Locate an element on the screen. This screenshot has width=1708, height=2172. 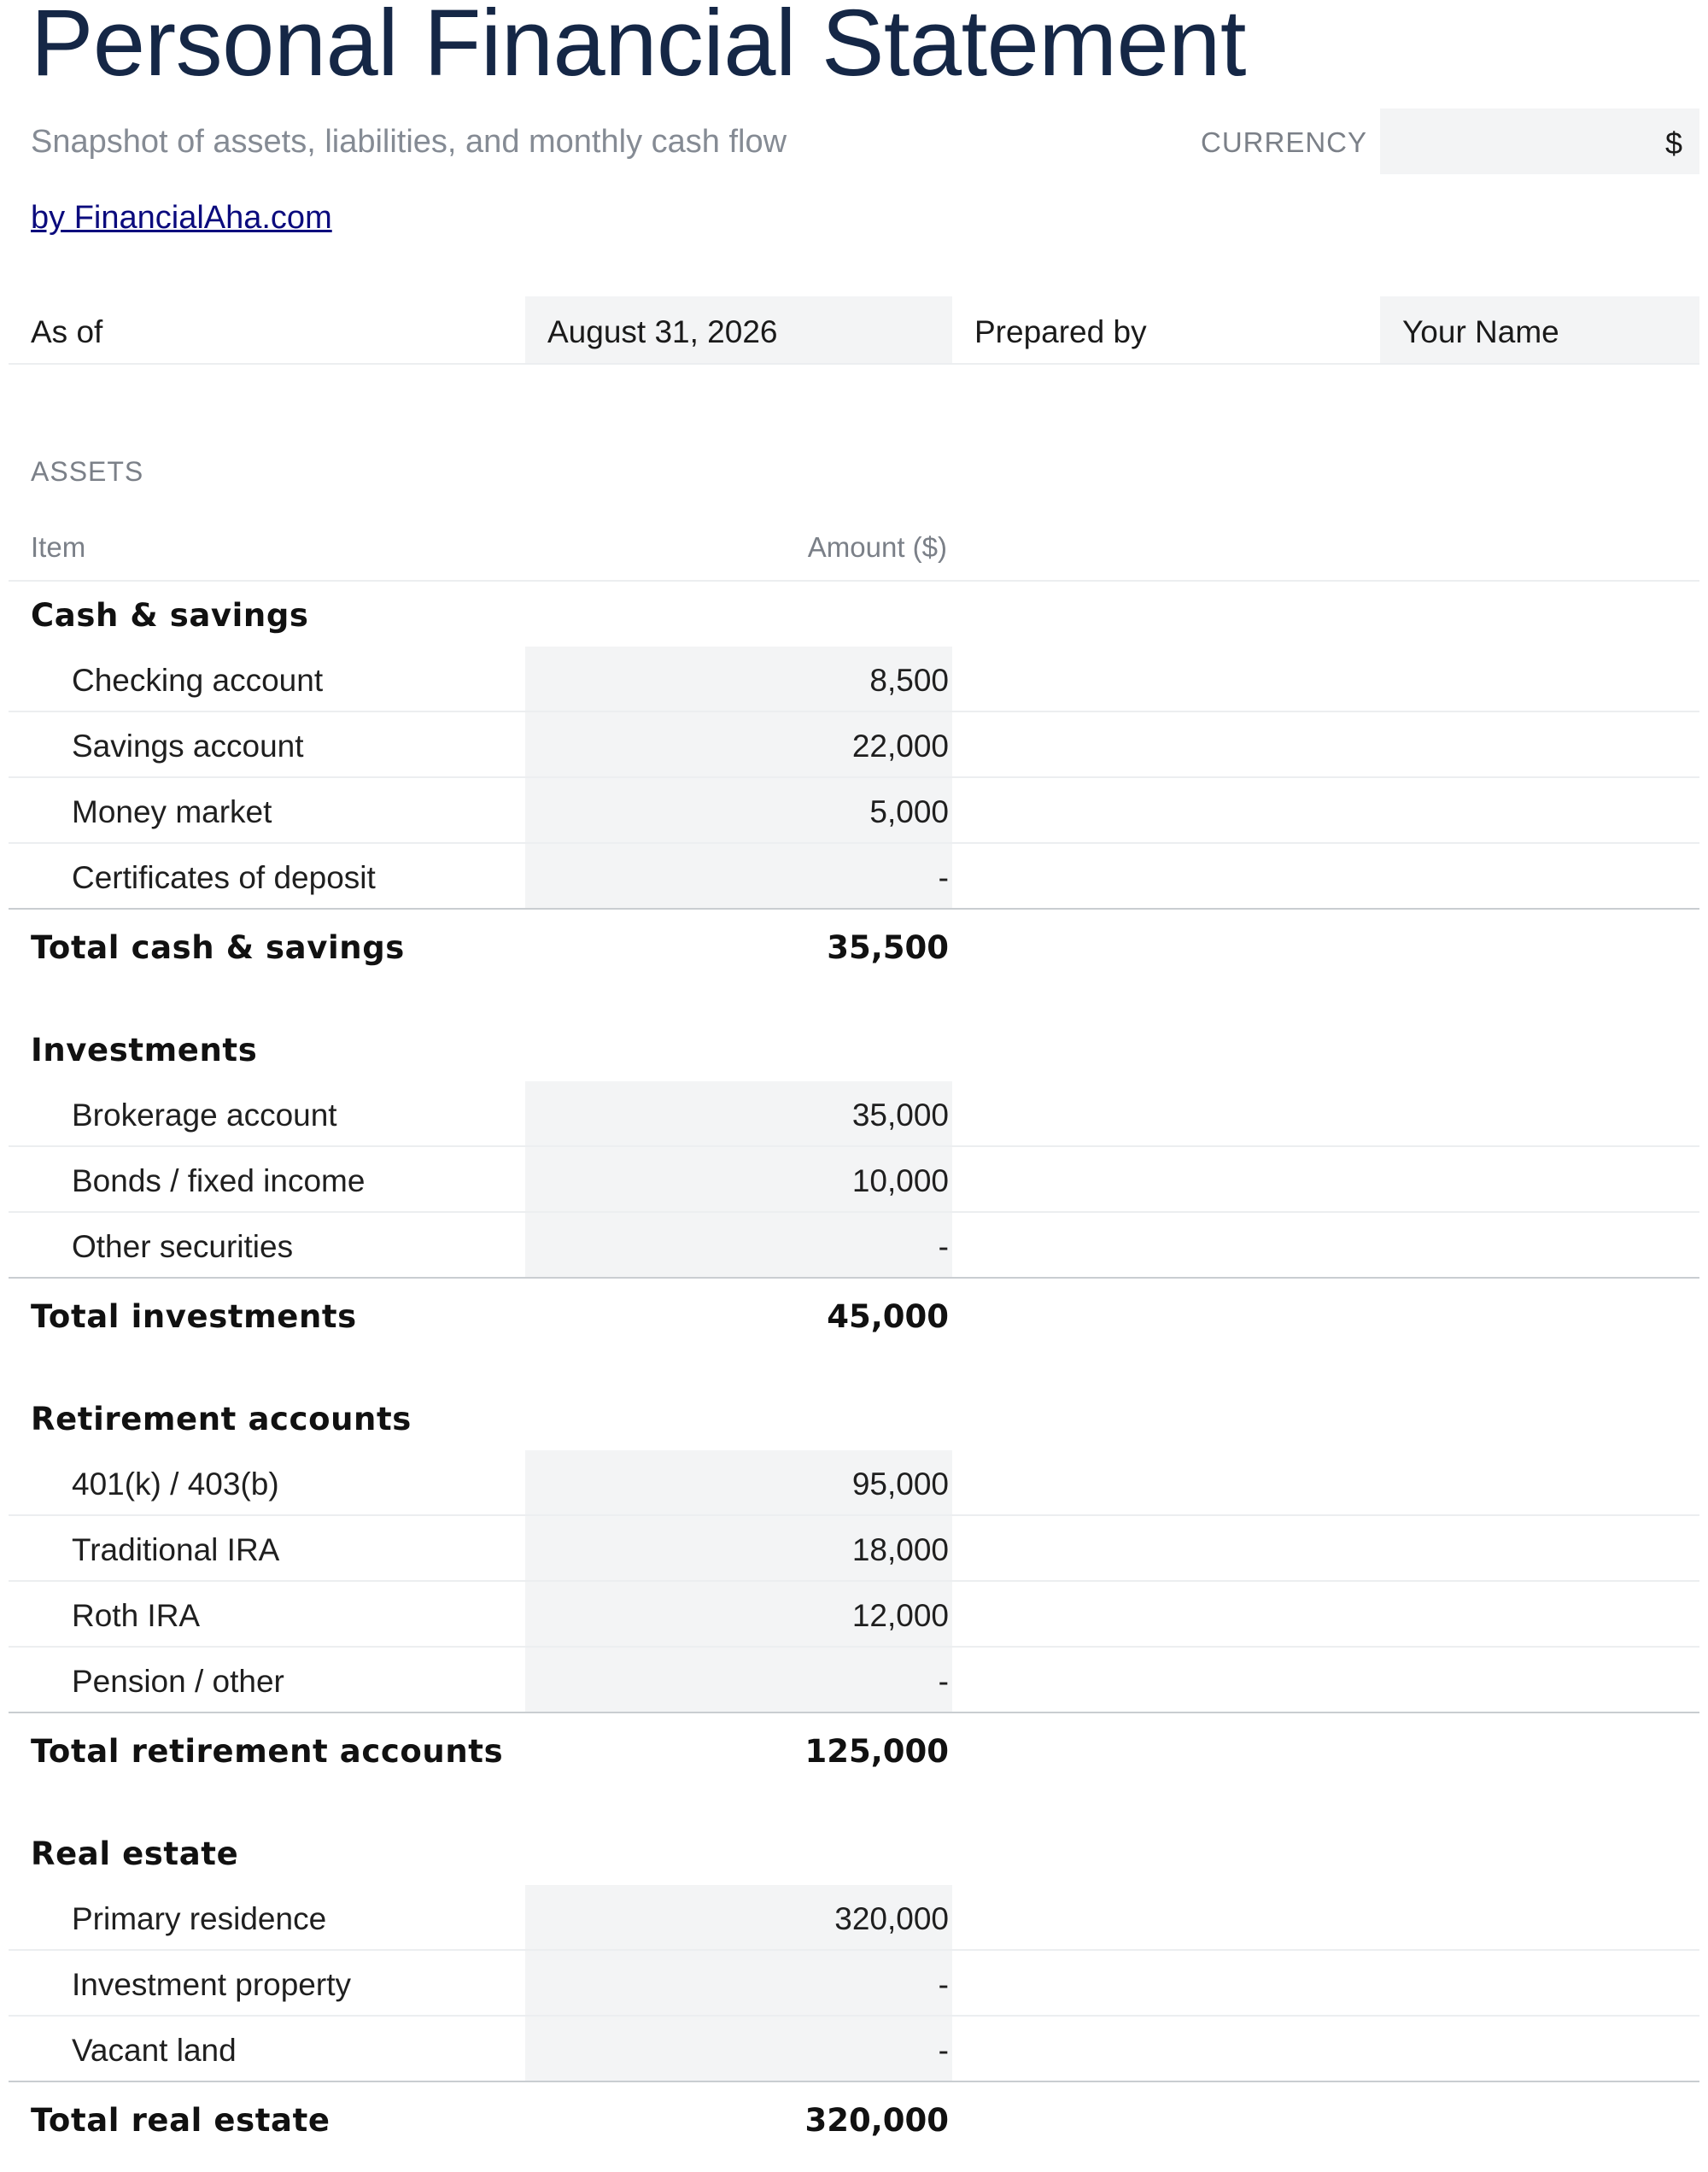
asset-amount-value: 22,000 is located at coordinates (900, 746).